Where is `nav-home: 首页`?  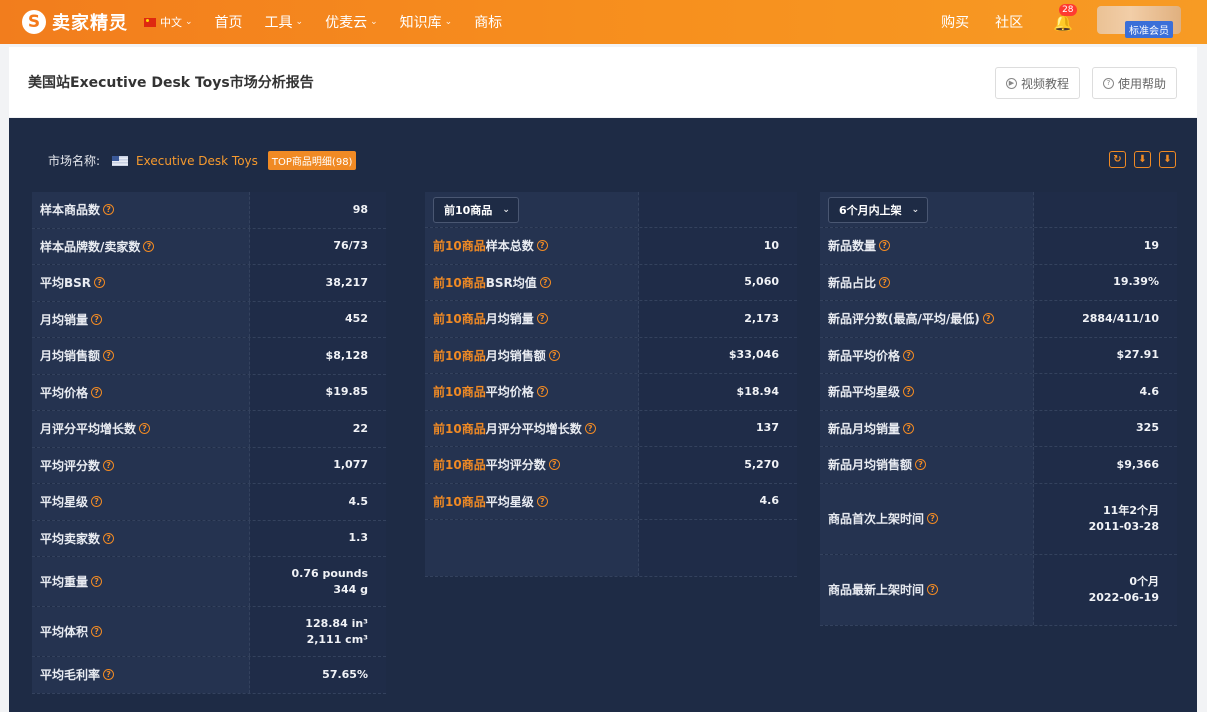
nav-home: 首页 is located at coordinates (229, 22).